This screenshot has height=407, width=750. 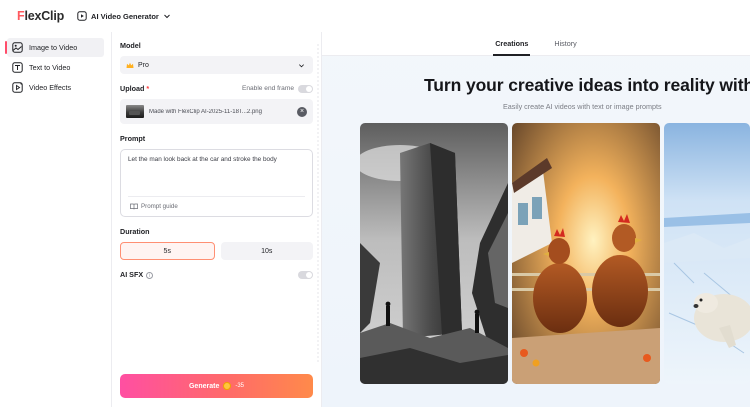 I want to click on prompt-guide-button: Prompt guide, so click(x=154, y=206).